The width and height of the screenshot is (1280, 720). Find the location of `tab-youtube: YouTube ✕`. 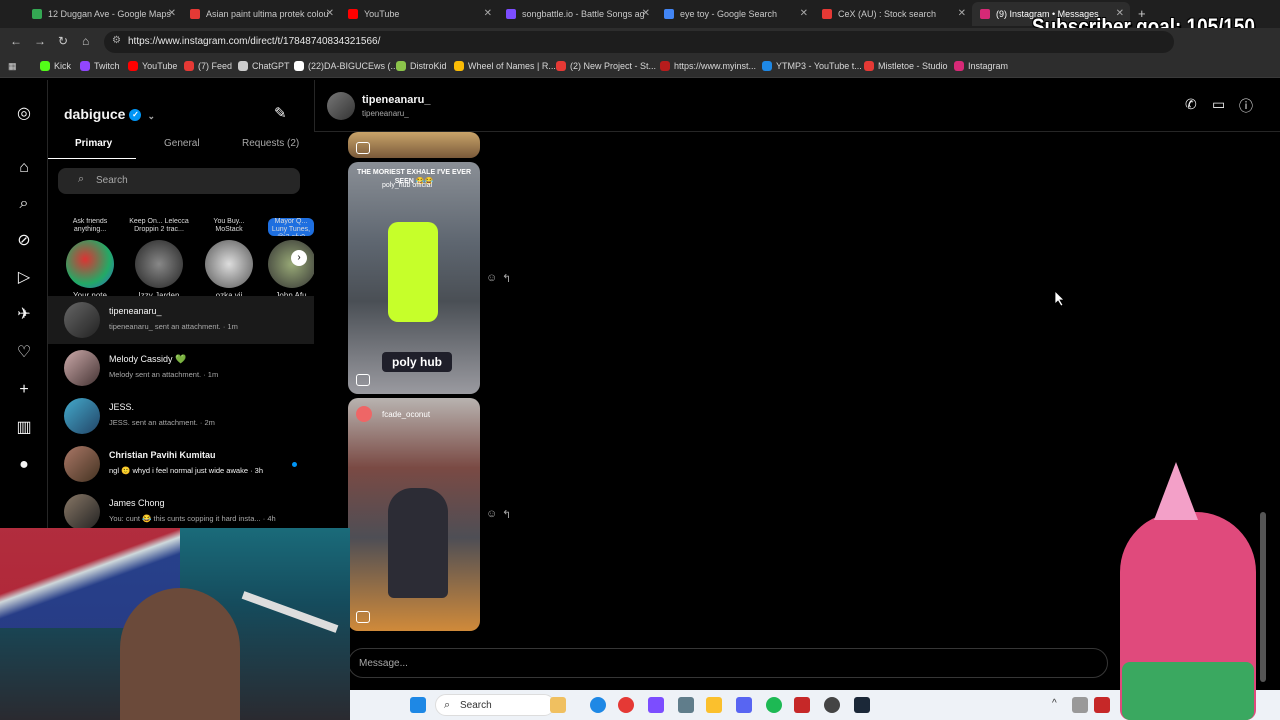

tab-youtube: YouTube ✕ is located at coordinates (419, 14).